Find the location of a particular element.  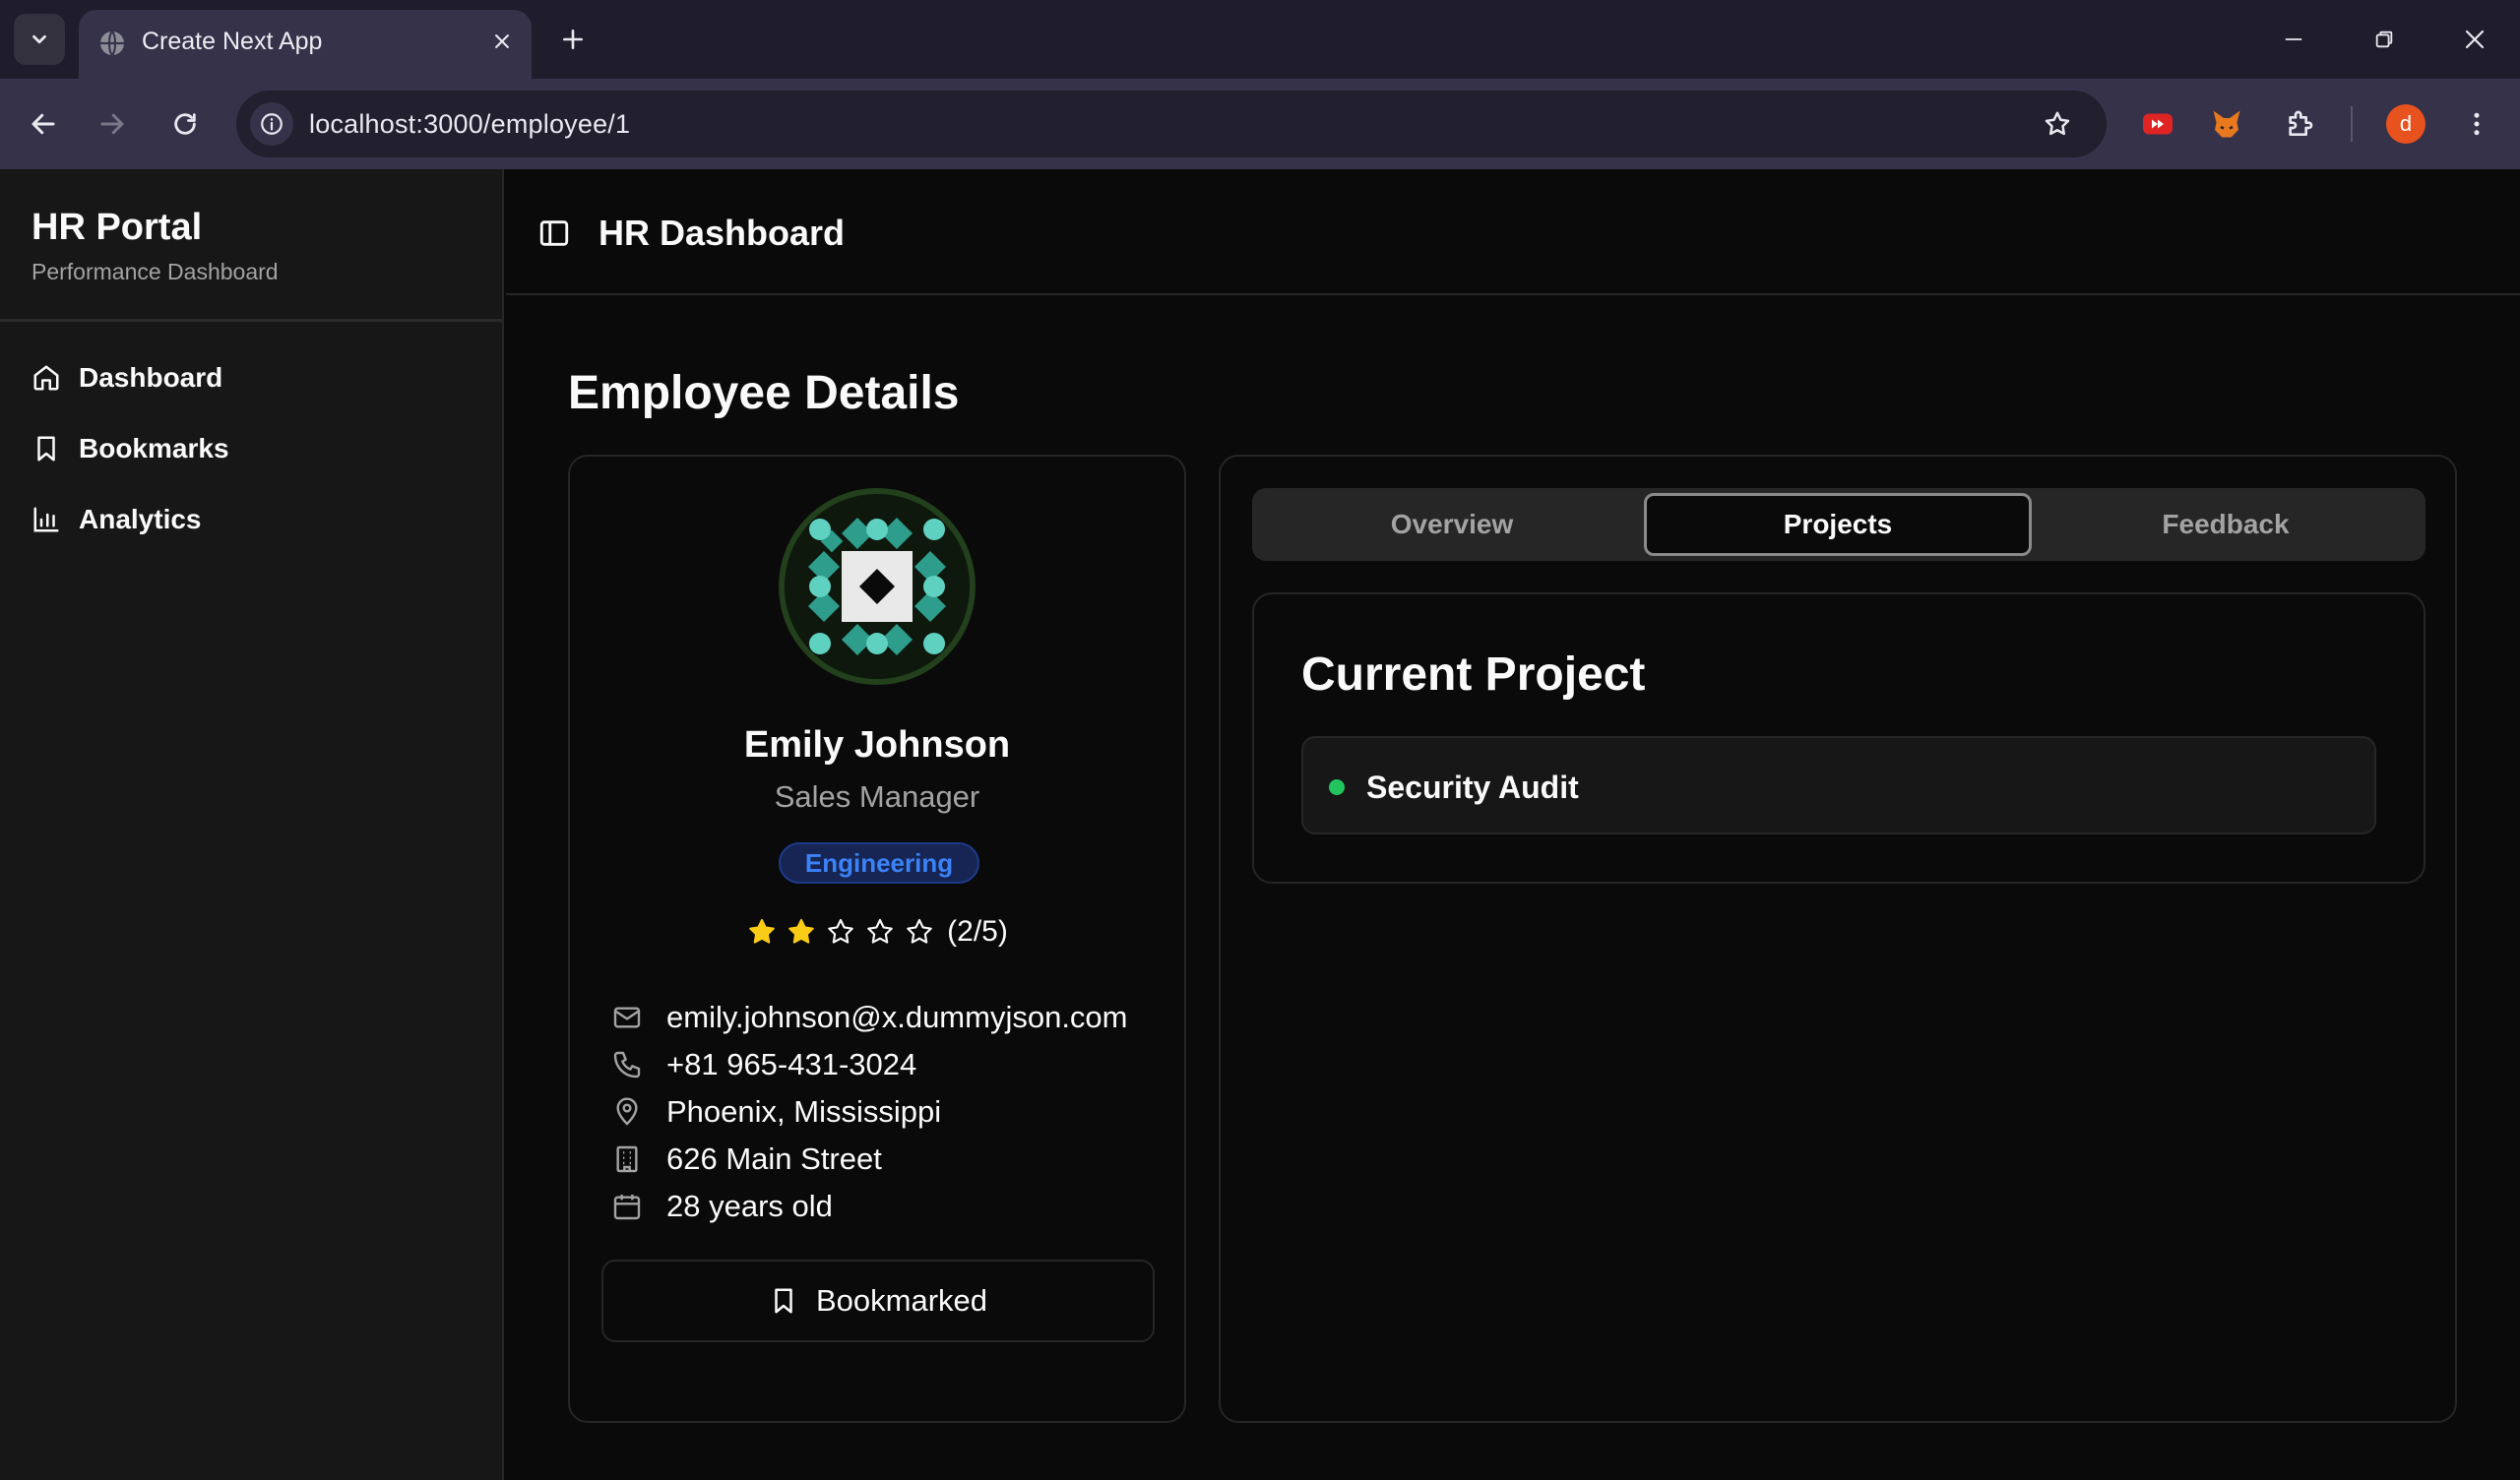

bookmark-star-button is located at coordinates (2057, 124).